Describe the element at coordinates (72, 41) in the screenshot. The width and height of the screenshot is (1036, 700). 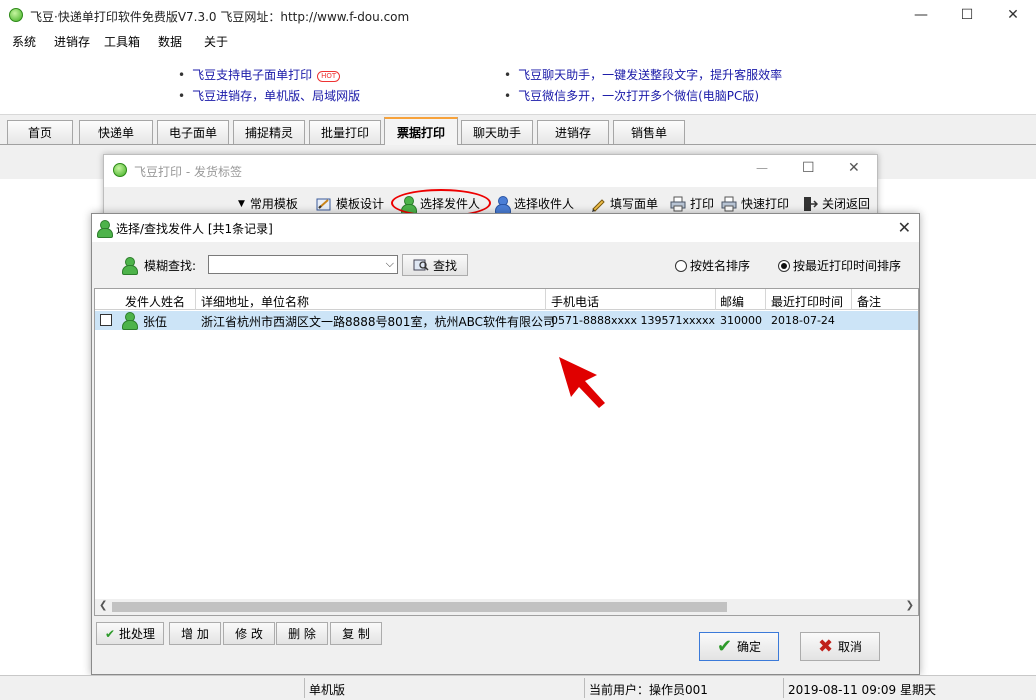
I see `menu-inventory: 进销存` at that location.